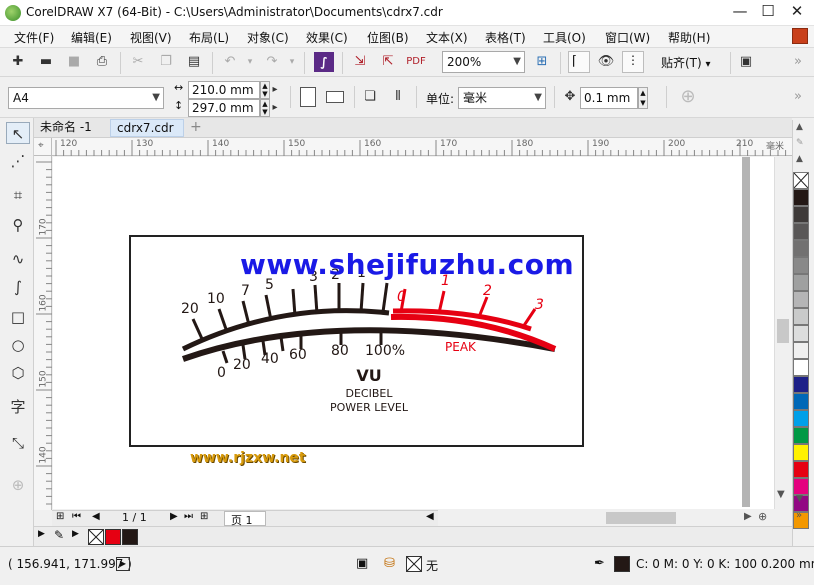 The image size is (814, 585). I want to click on eyedropper-icon: ✎, so click(59, 535).